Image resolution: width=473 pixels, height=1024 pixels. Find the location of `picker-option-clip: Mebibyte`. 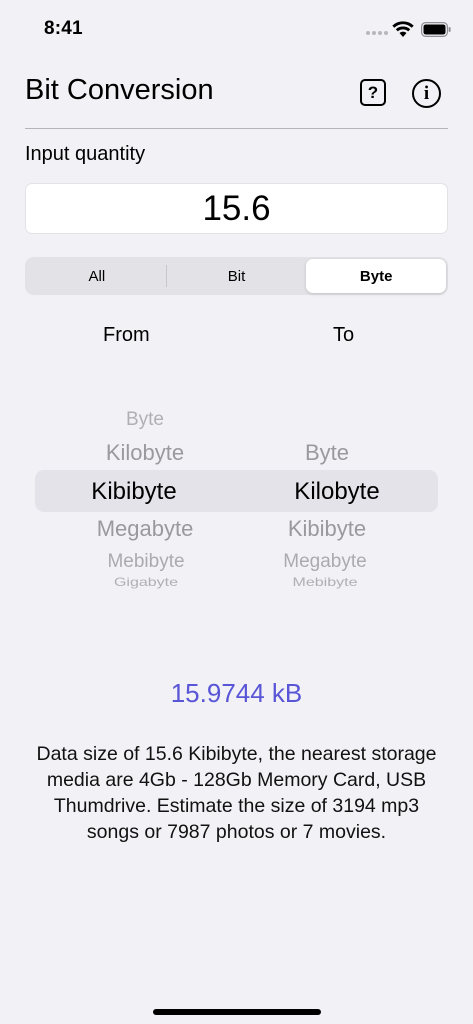

picker-option-clip: Mebibyte is located at coordinates (325, 585).